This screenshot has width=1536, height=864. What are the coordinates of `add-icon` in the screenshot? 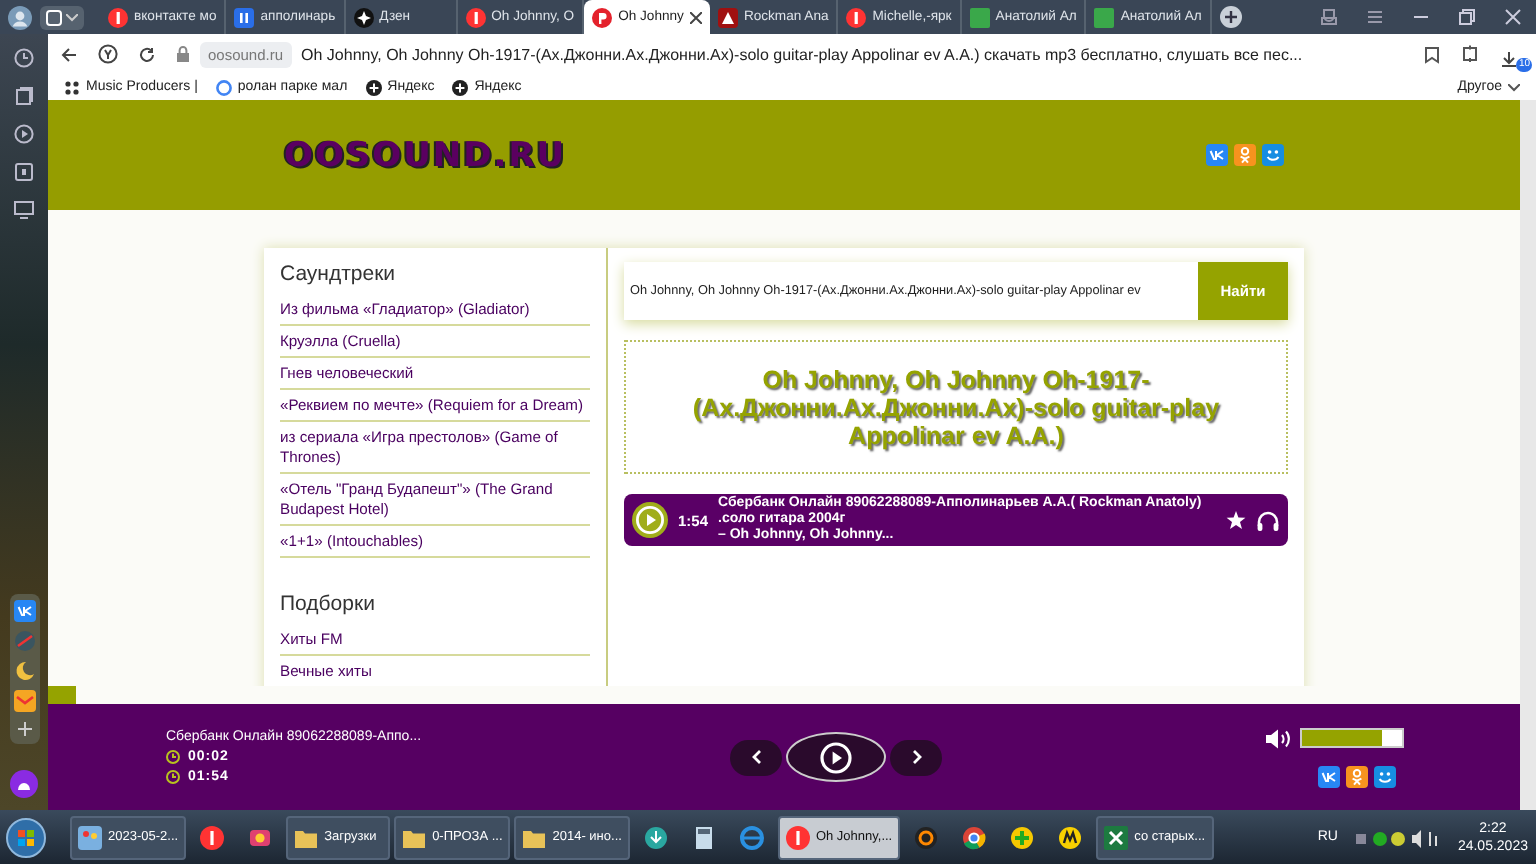 It's located at (24, 729).